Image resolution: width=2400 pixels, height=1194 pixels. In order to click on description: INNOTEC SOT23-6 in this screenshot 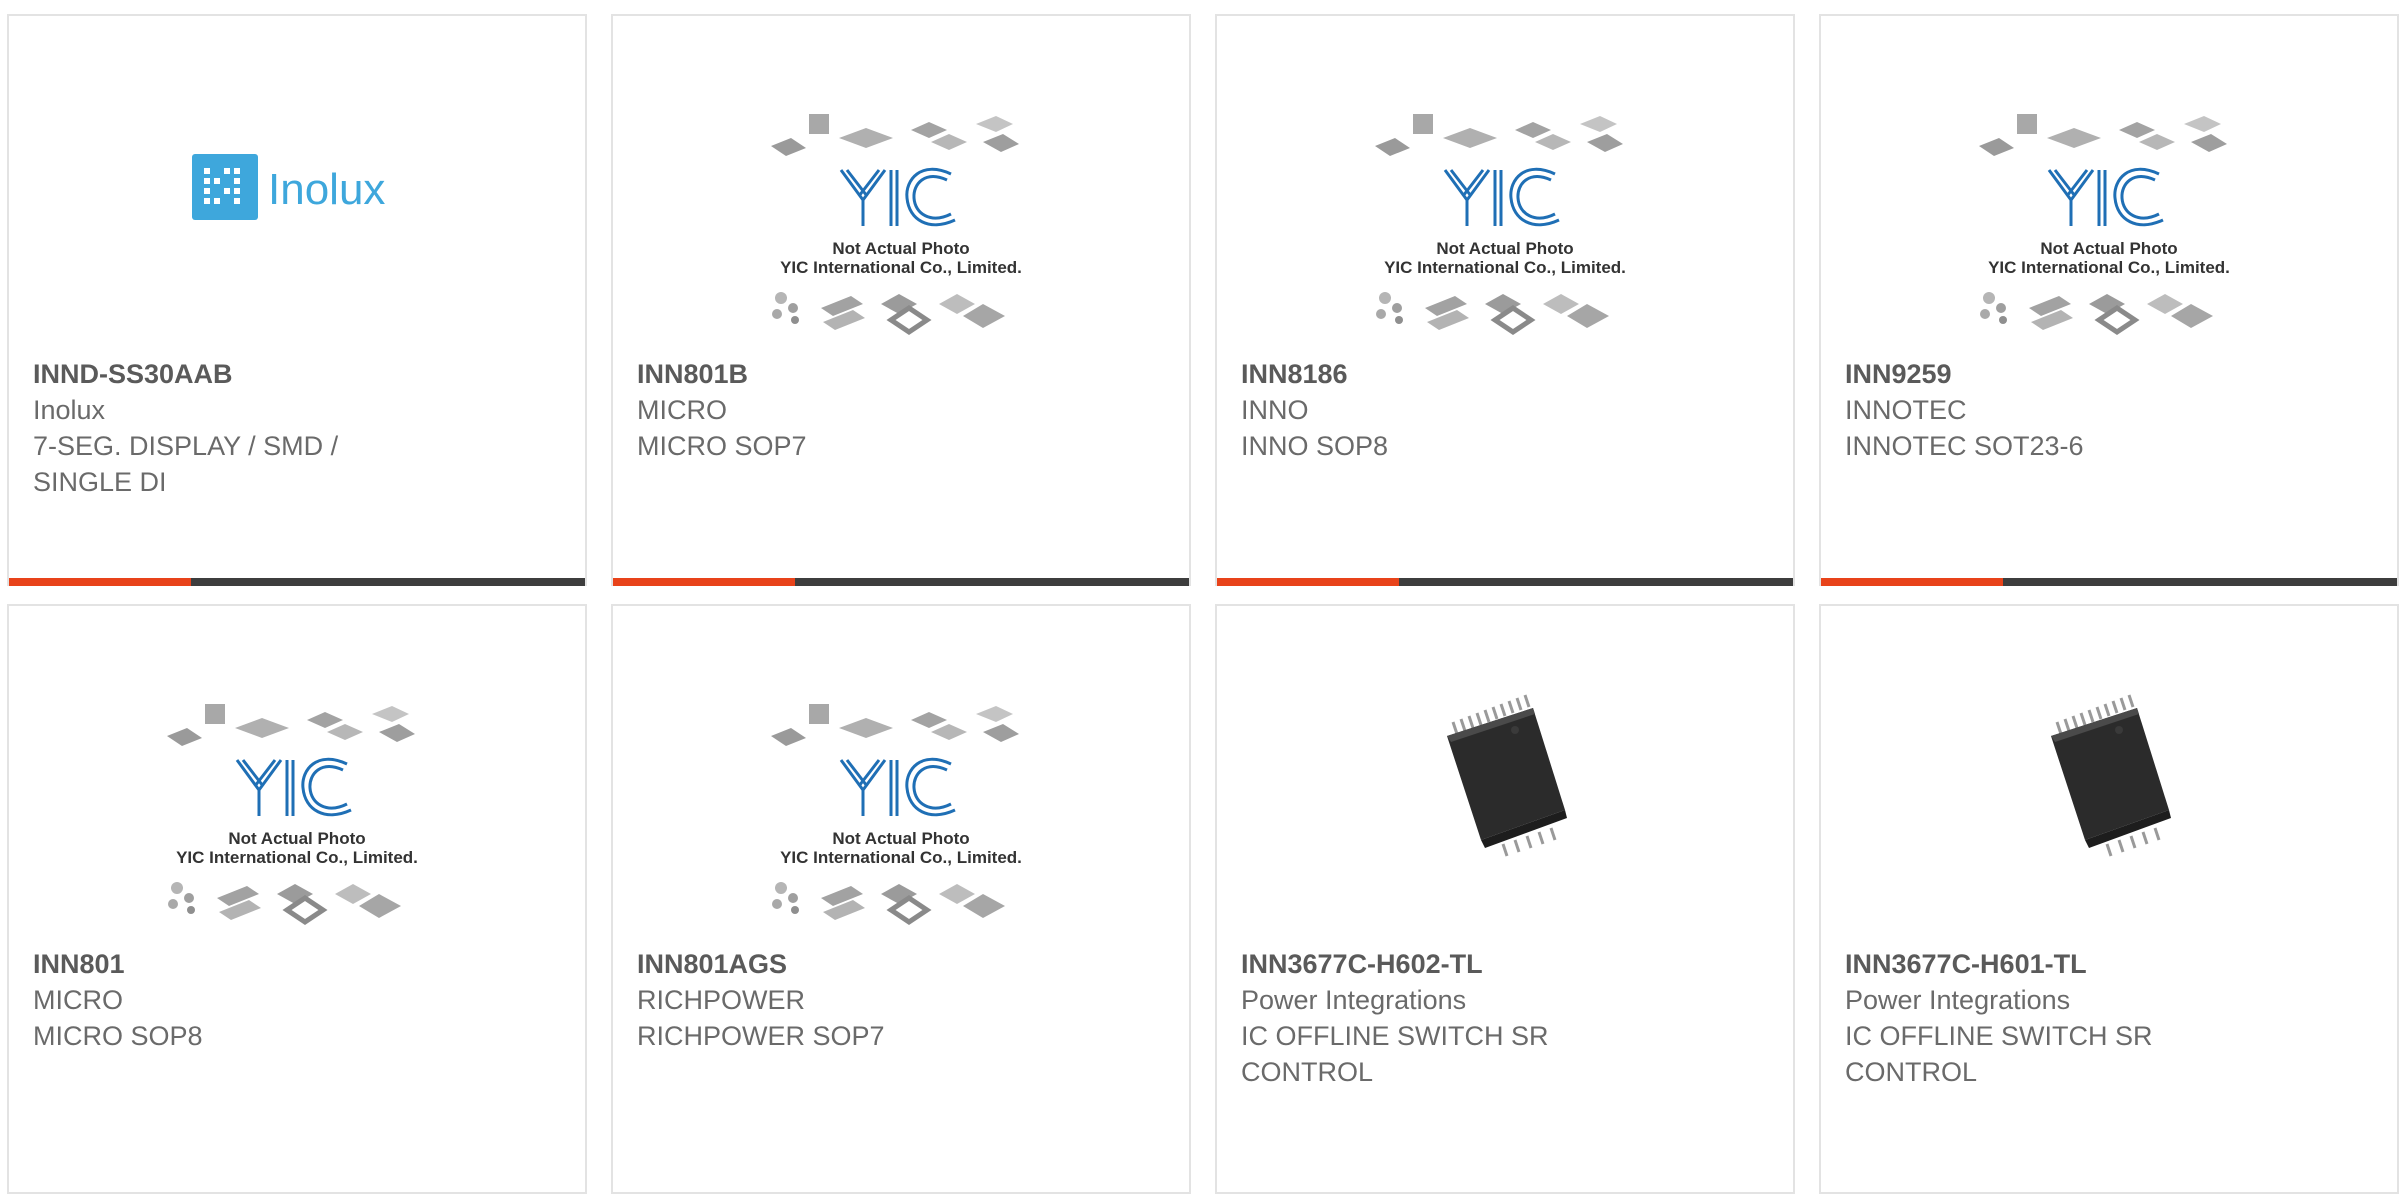, I will do `click(1964, 446)`.